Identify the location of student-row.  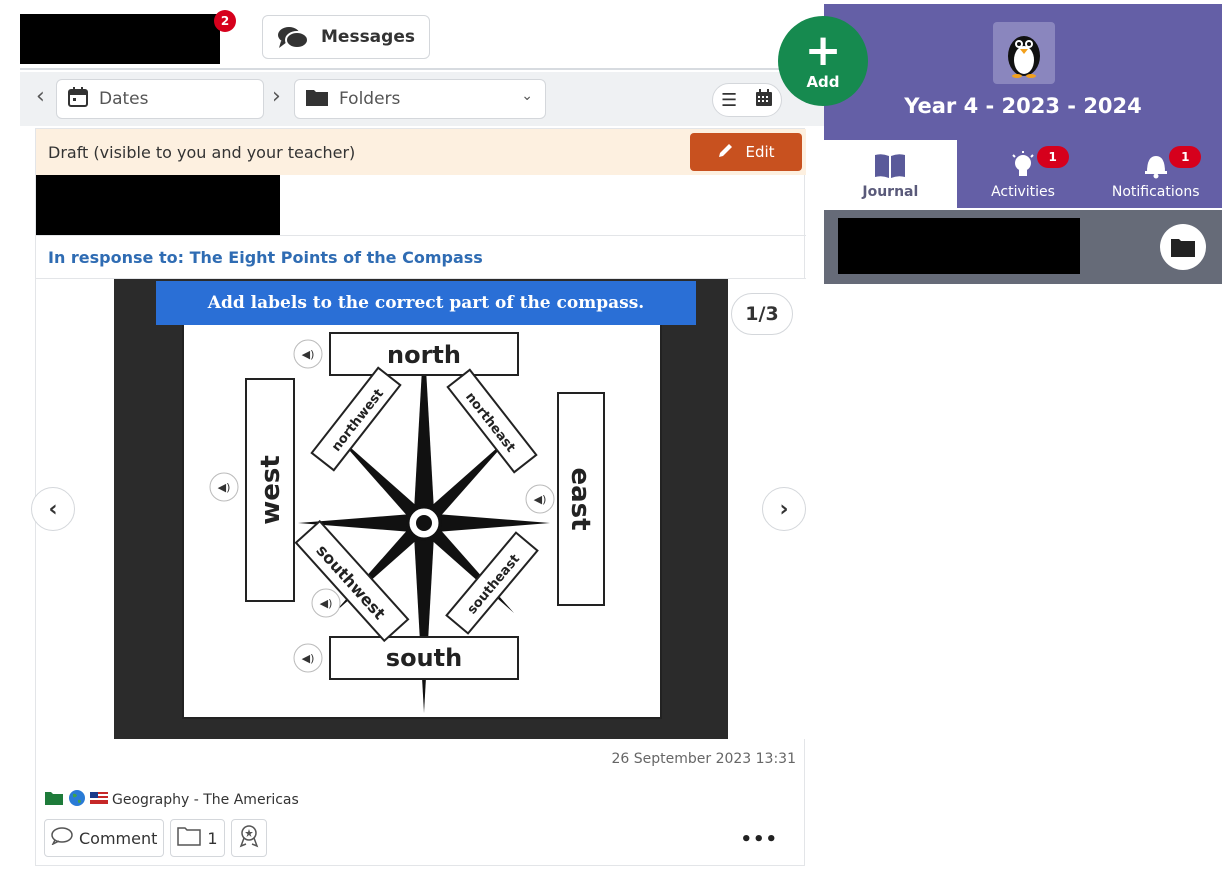
(1023, 247).